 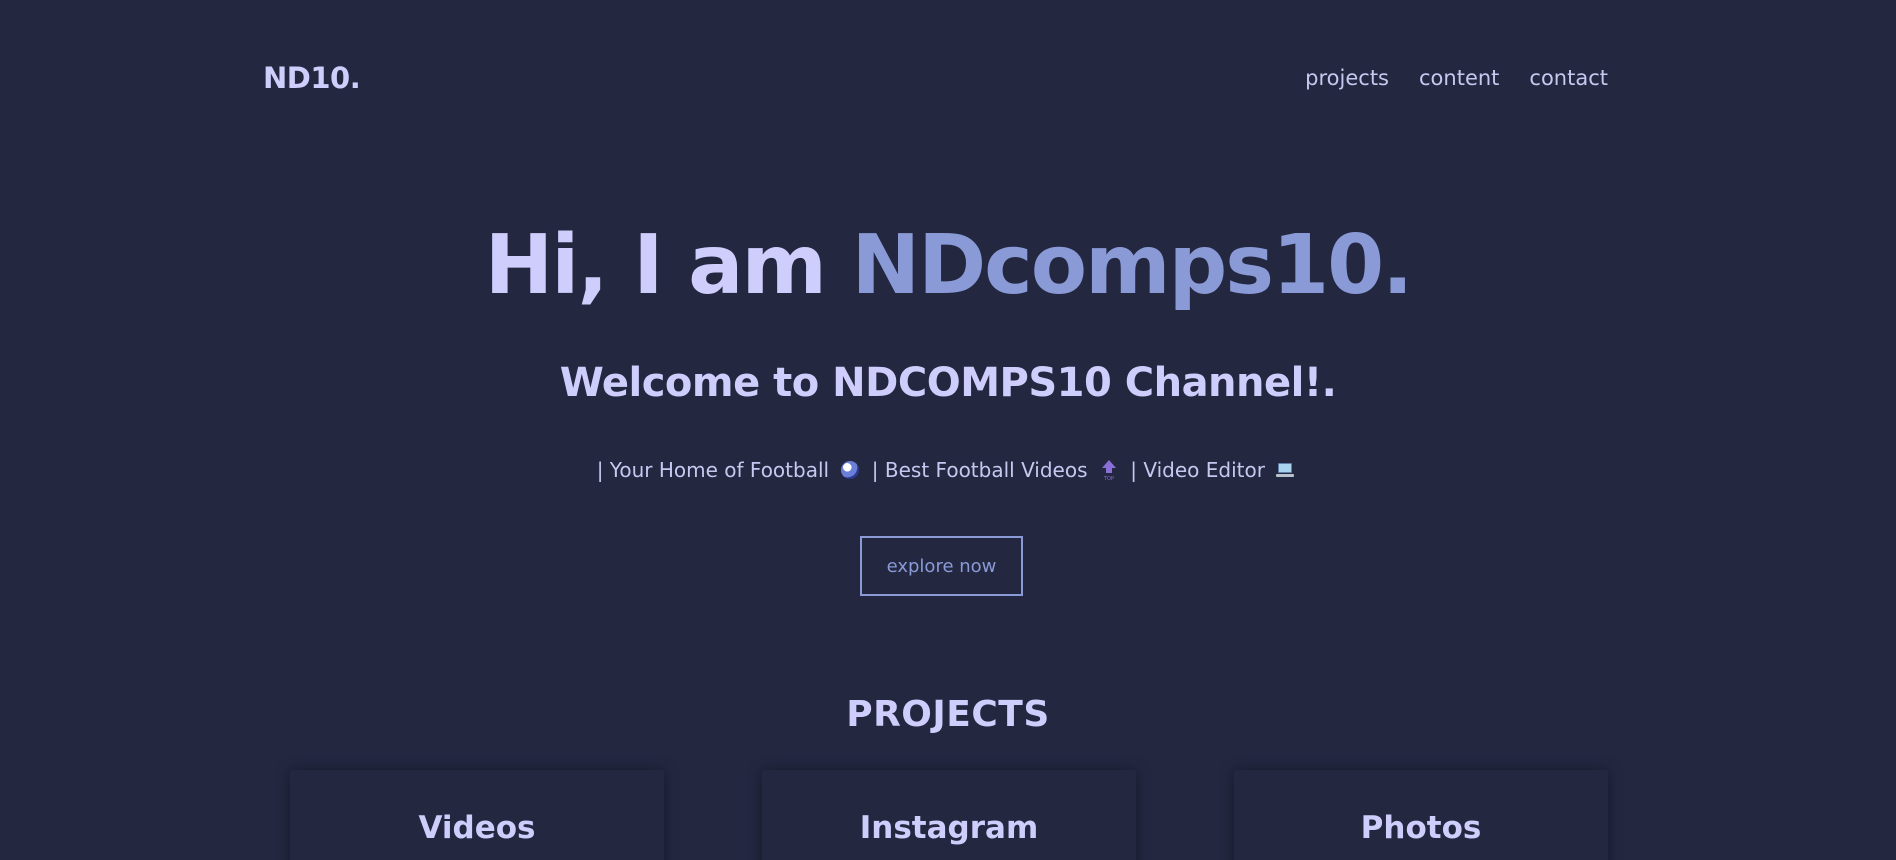 I want to click on nav-link-content: content, so click(x=1459, y=78).